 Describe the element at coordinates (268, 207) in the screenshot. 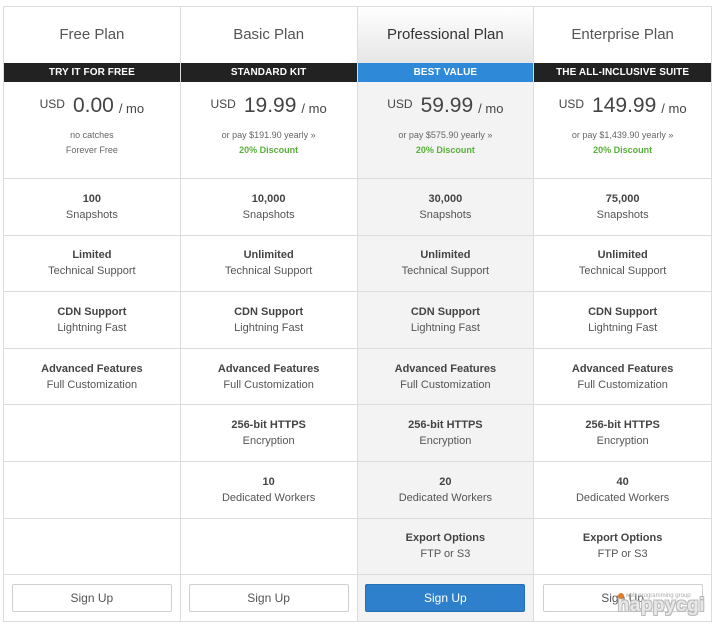

I see `feature-cell: 10,000 Snapshots` at that location.